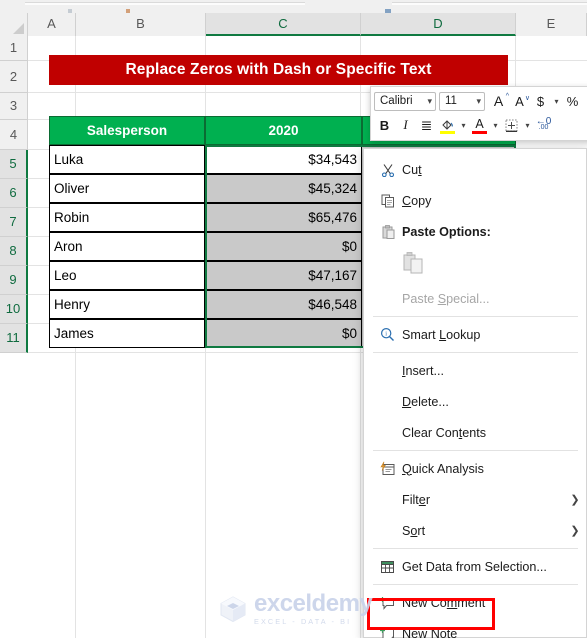  Describe the element at coordinates (283, 217) in the screenshot. I see `table-cell-amount: $65,476` at that location.